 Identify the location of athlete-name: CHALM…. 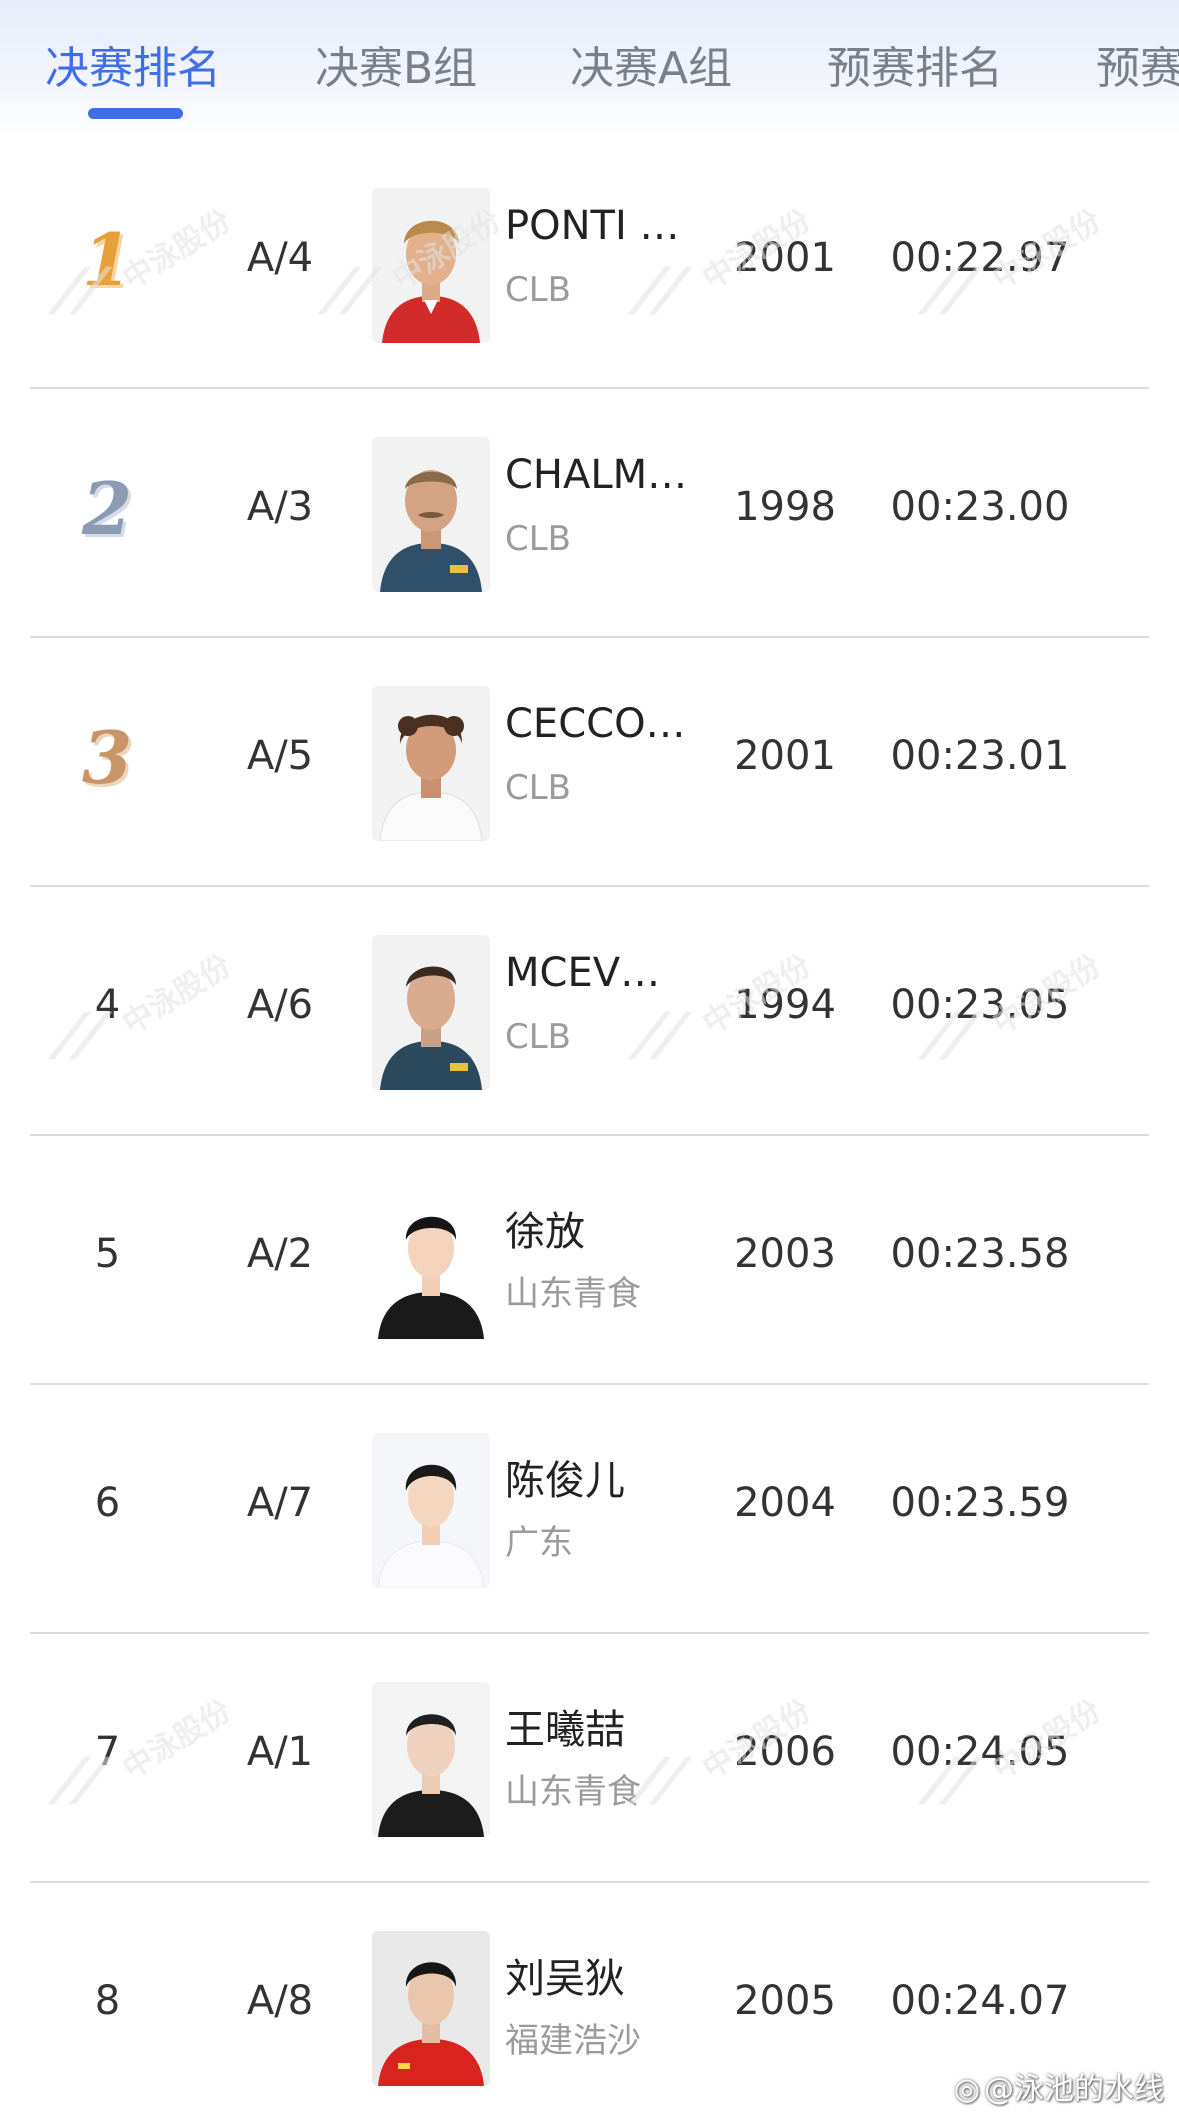
(596, 475).